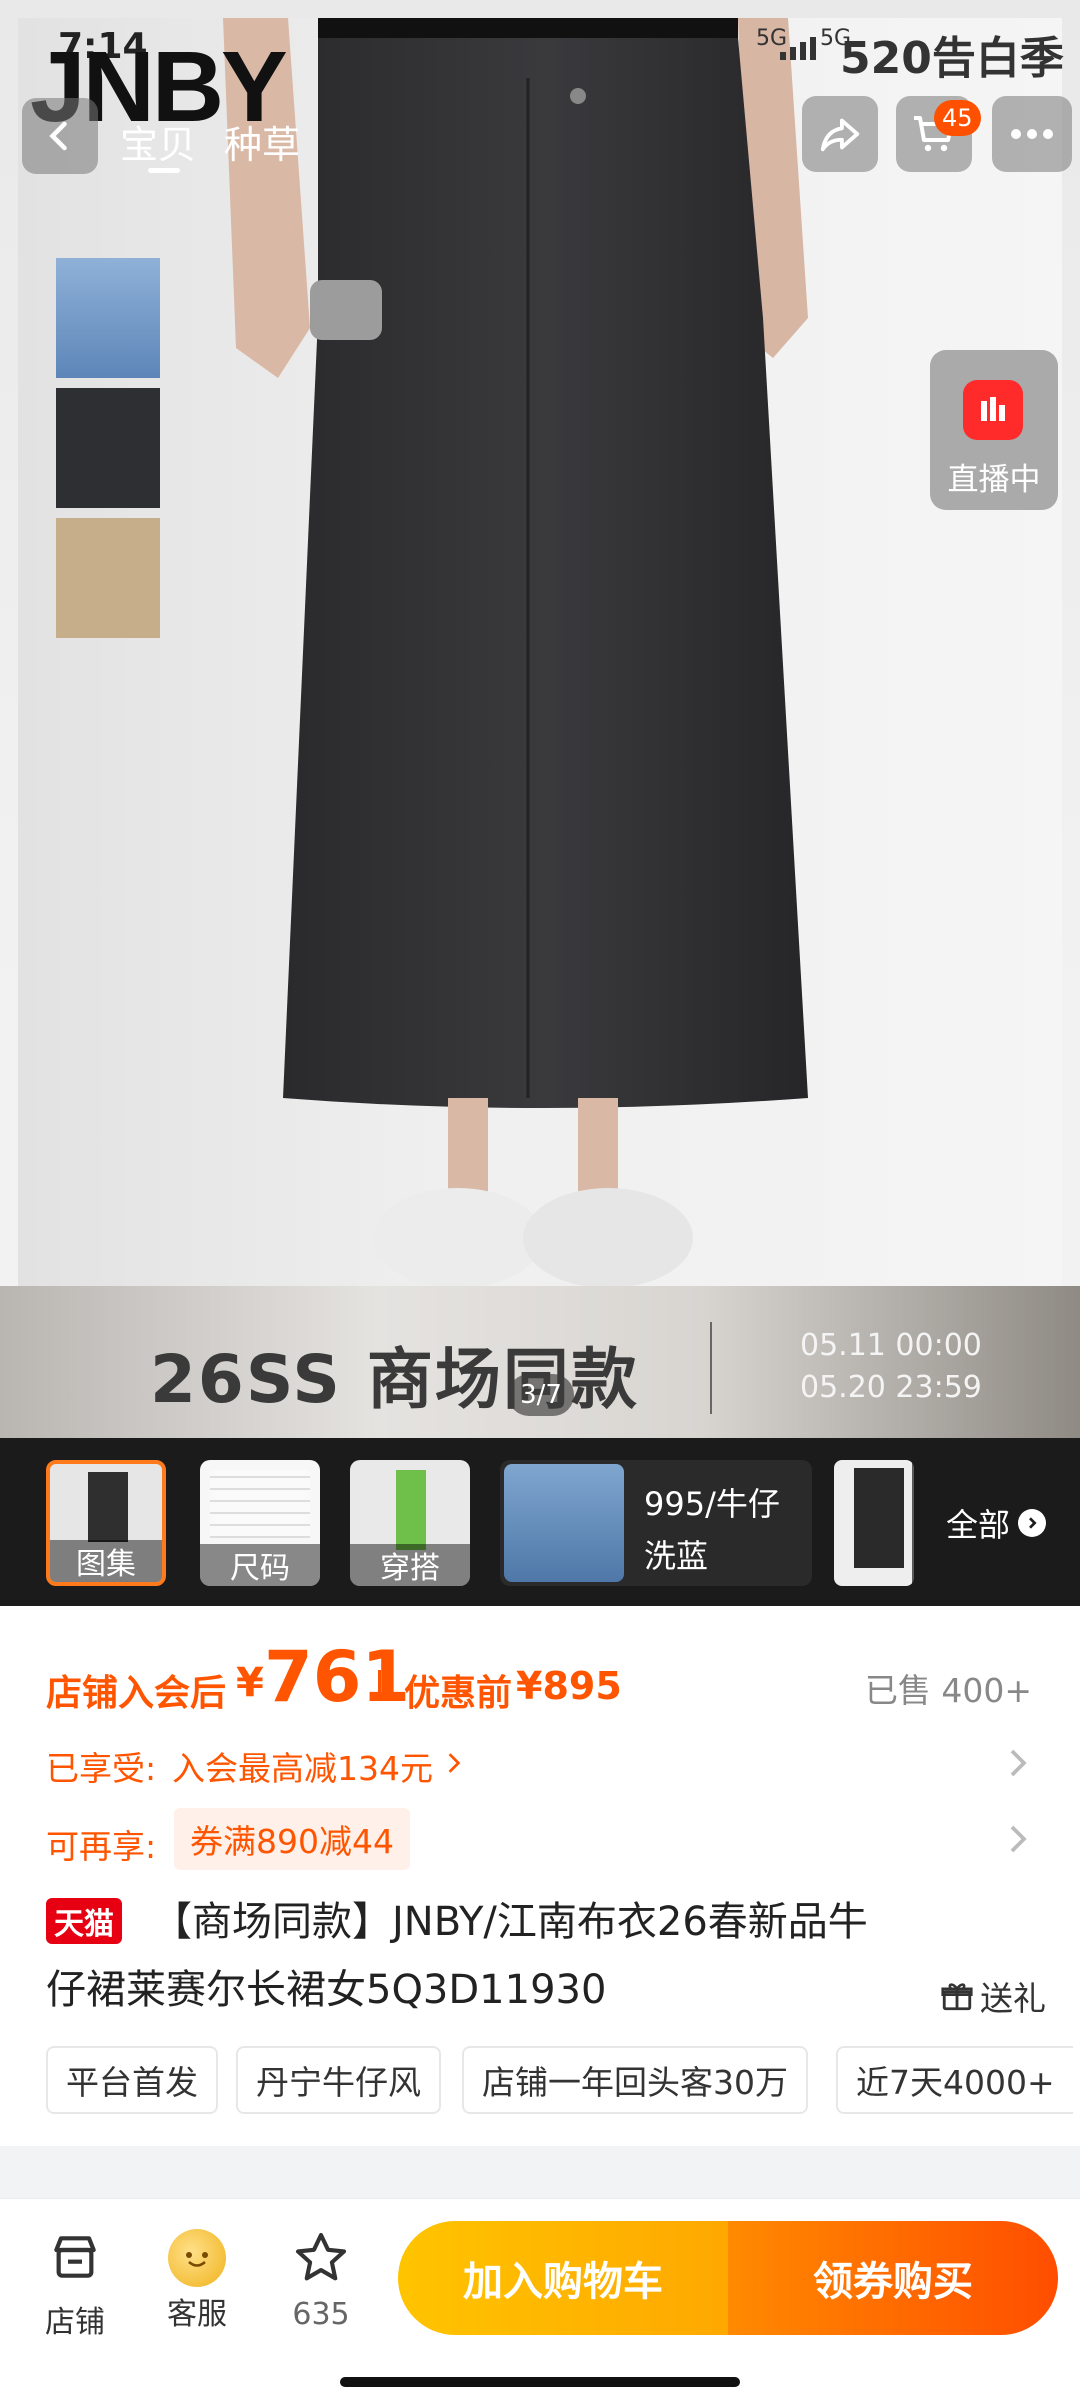 The image size is (1080, 2400). Describe the element at coordinates (891, 1387) in the screenshot. I see `banner-date-end: 05.20 23:59` at that location.